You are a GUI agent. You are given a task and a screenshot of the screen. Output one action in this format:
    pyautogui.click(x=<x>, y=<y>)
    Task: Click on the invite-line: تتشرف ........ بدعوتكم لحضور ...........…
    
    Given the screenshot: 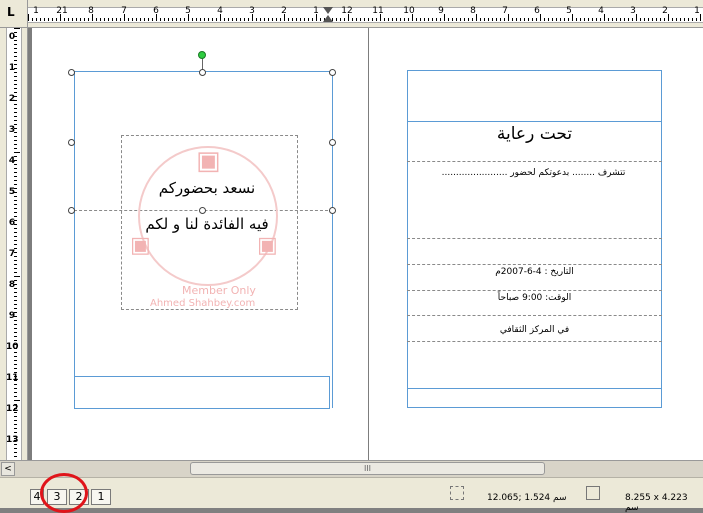 What is the action you would take?
    pyautogui.click(x=533, y=173)
    